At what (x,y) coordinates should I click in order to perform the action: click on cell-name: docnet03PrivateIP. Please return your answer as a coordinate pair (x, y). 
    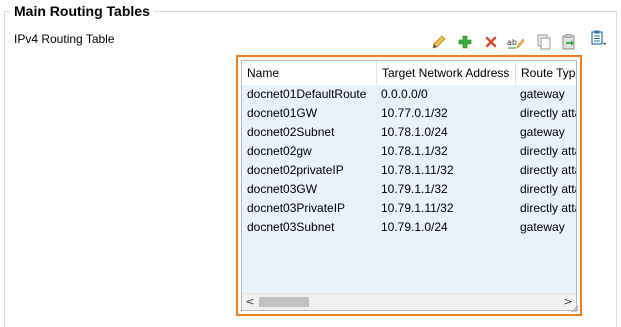
    Looking at the image, I should click on (296, 208).